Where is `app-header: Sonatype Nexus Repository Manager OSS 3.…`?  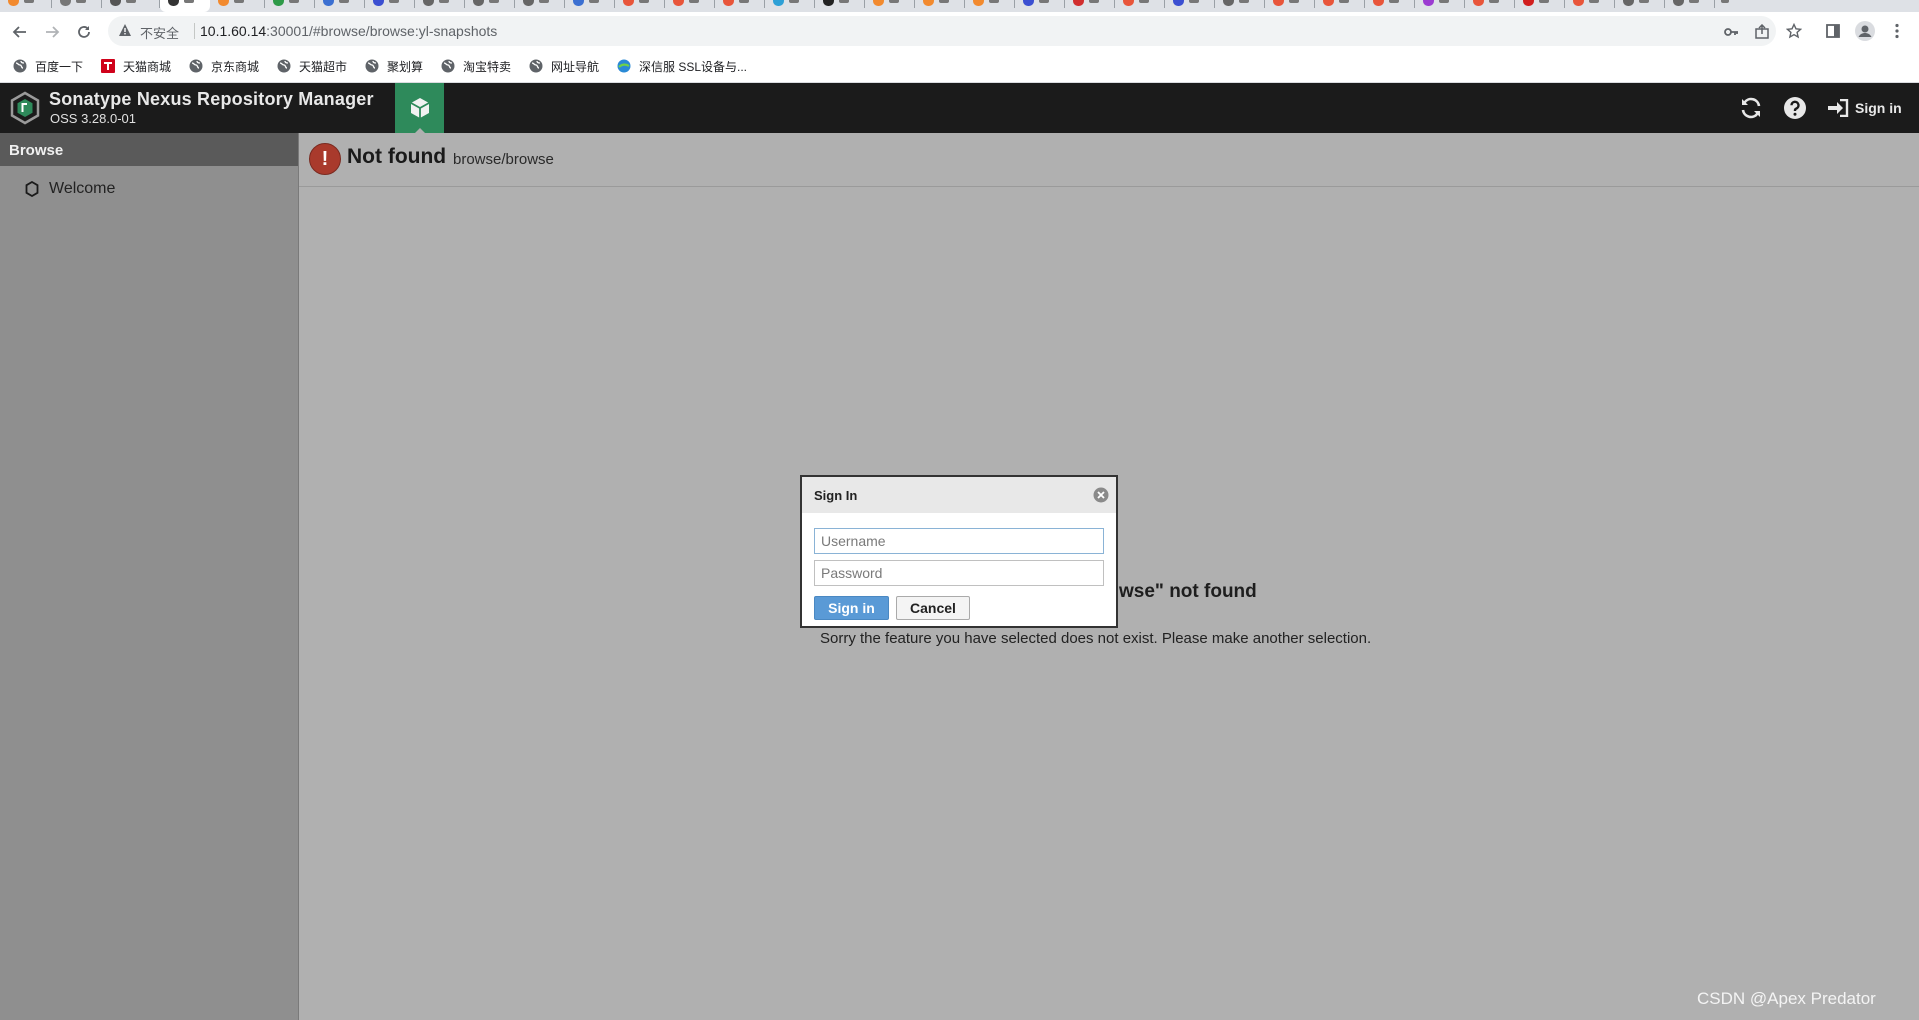
app-header: Sonatype Nexus Repository Manager OSS 3.… is located at coordinates (959, 108).